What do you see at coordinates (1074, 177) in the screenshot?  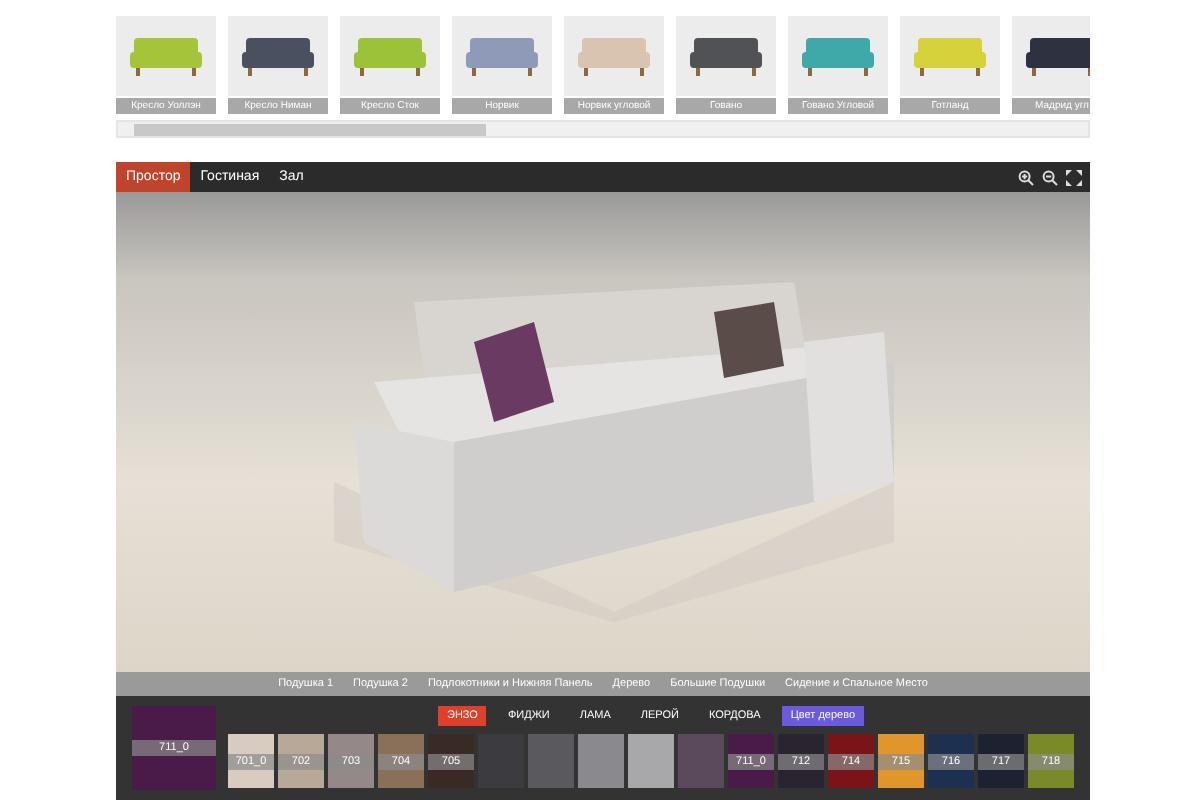 I see `fullscreen-icon` at bounding box center [1074, 177].